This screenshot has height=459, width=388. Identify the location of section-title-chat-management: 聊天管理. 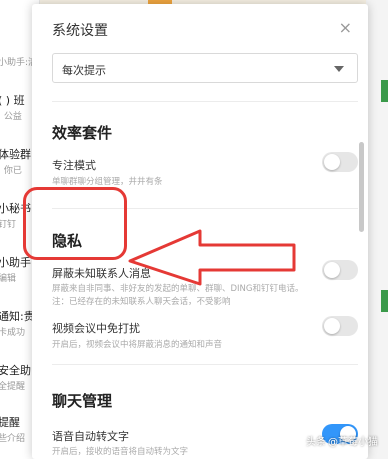
(82, 401).